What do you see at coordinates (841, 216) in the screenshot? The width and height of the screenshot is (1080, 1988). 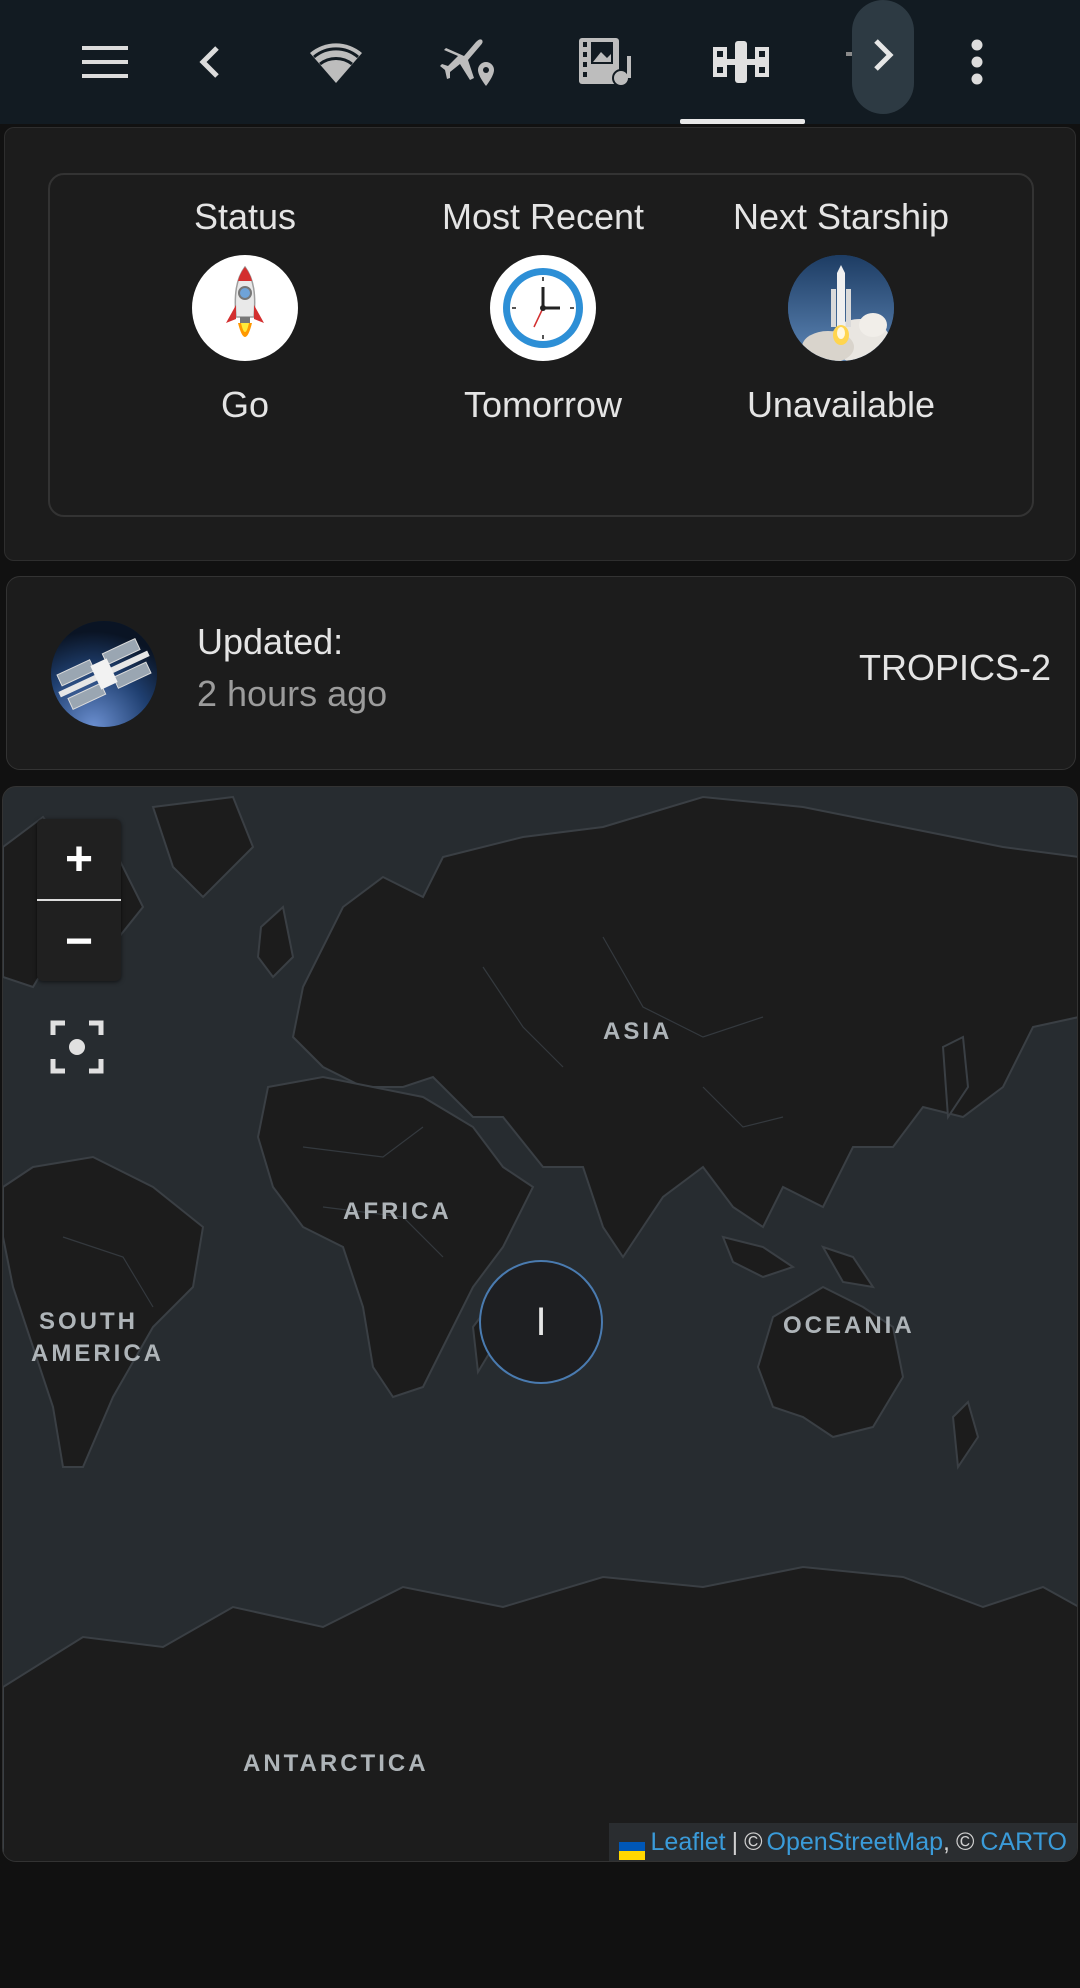 I see `next-starship-label: Next Starship` at bounding box center [841, 216].